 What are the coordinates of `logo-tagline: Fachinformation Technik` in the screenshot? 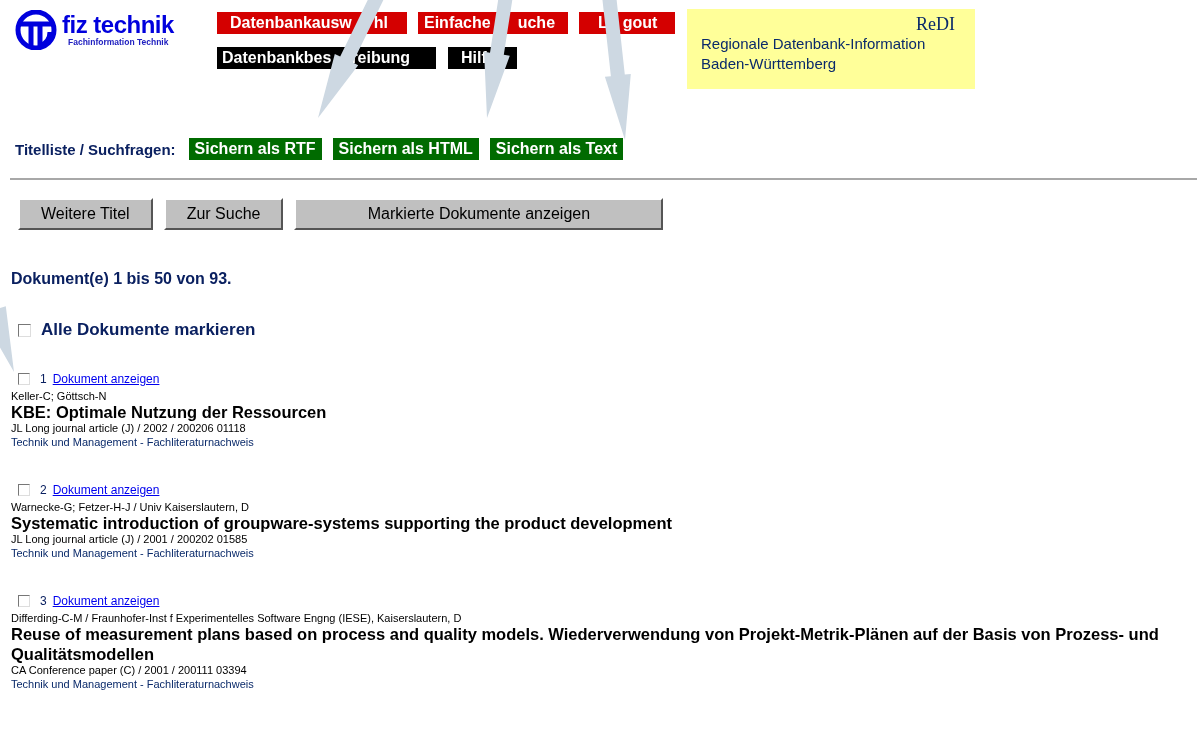 It's located at (119, 42).